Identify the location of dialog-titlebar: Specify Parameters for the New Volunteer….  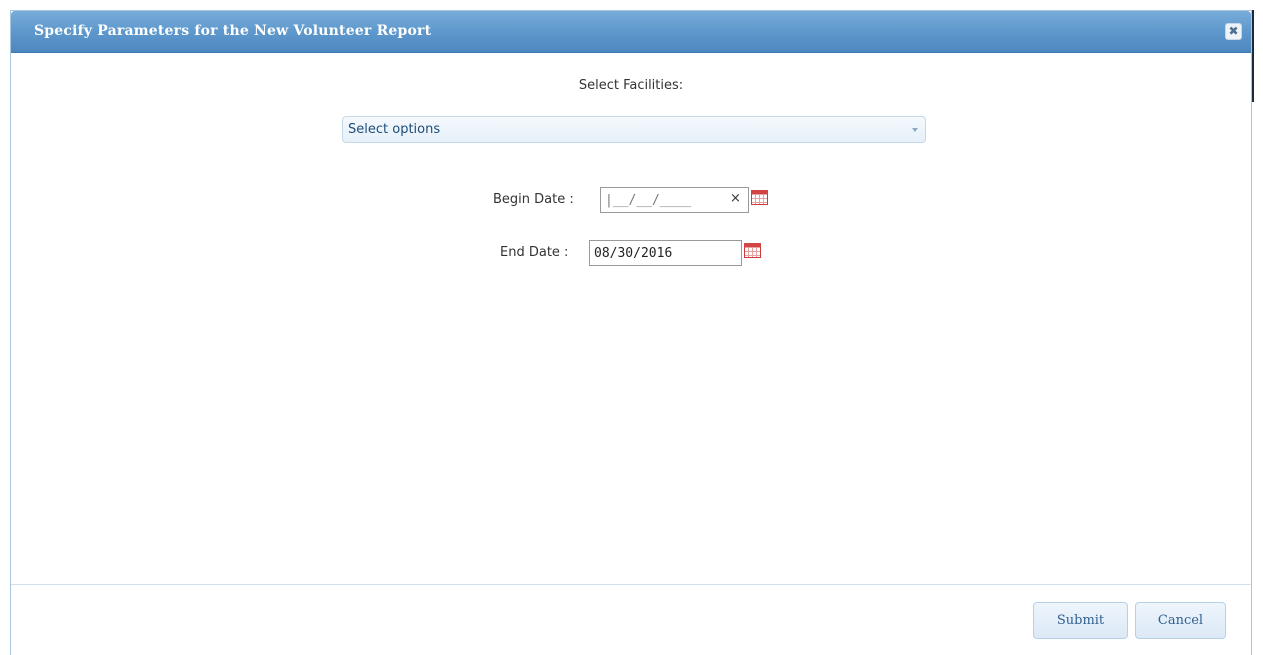
(631, 32).